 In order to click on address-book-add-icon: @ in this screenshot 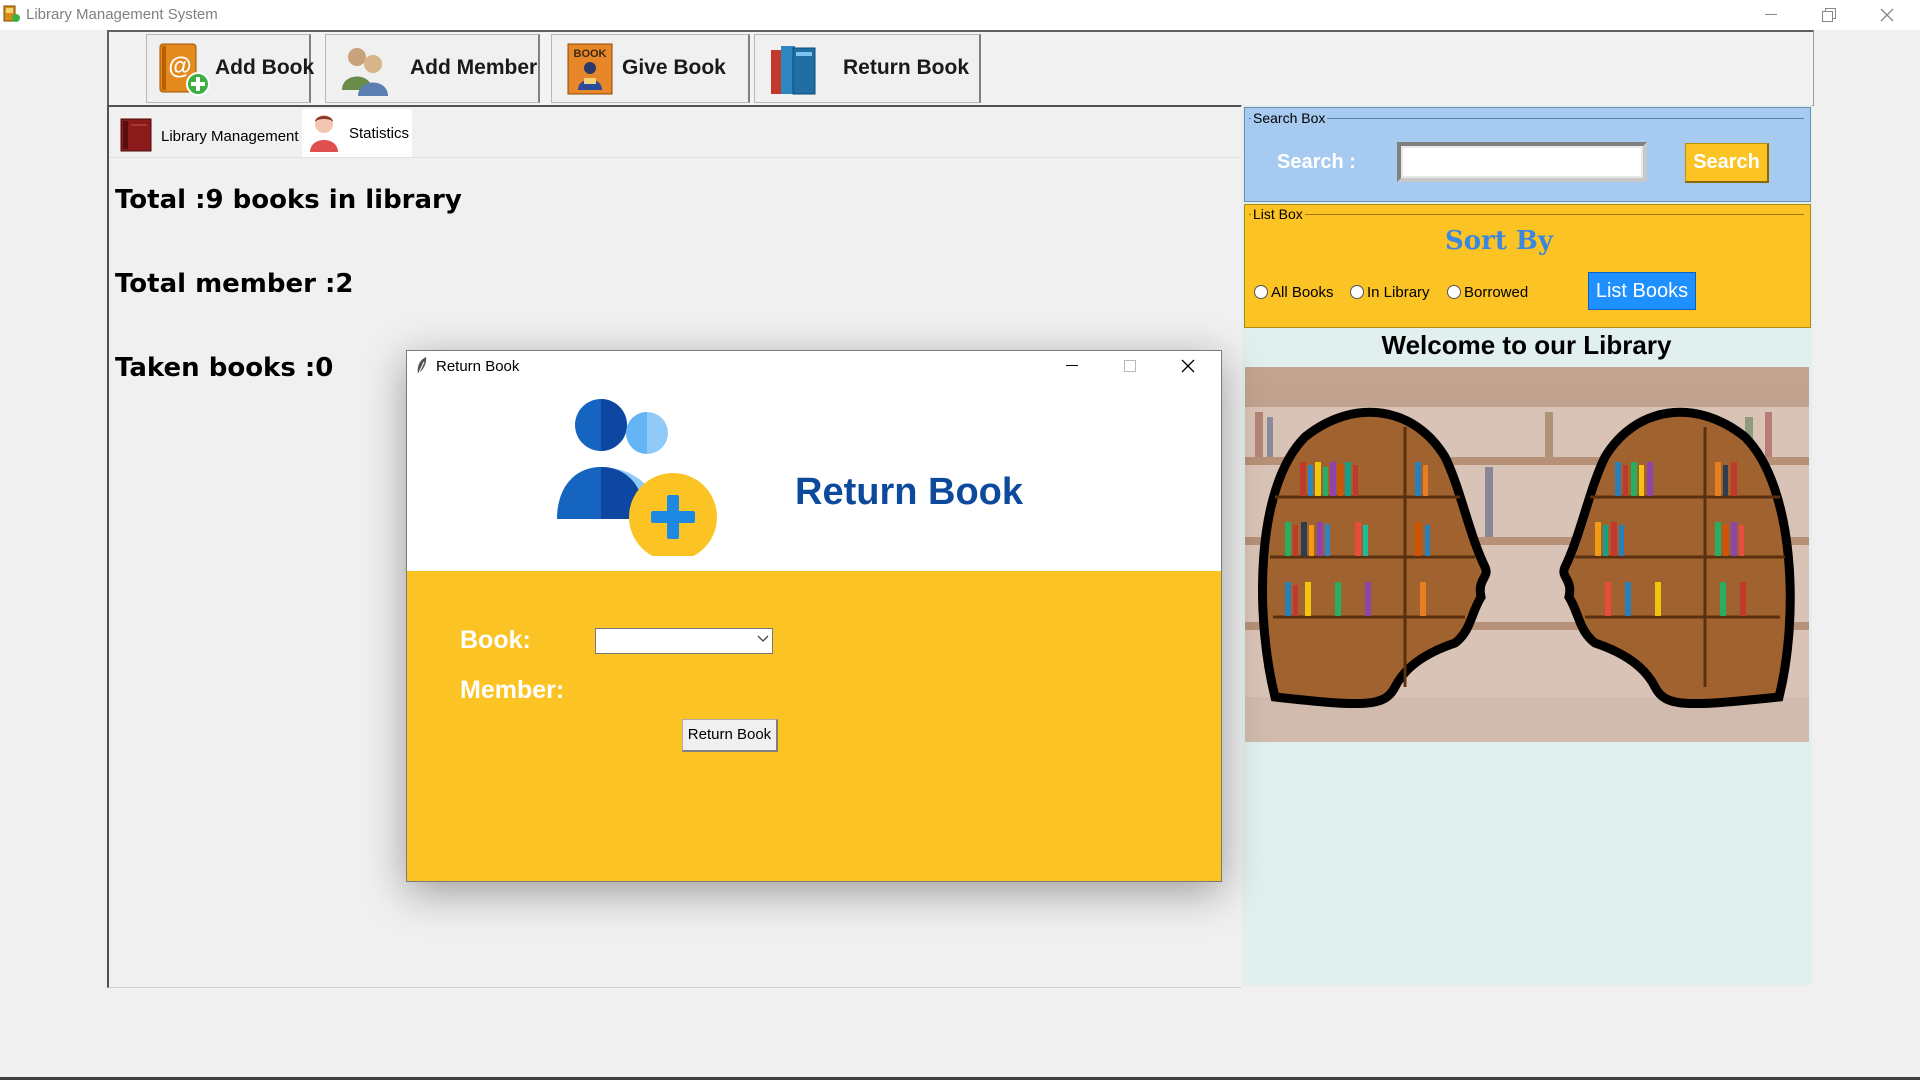, I will do `click(184, 69)`.